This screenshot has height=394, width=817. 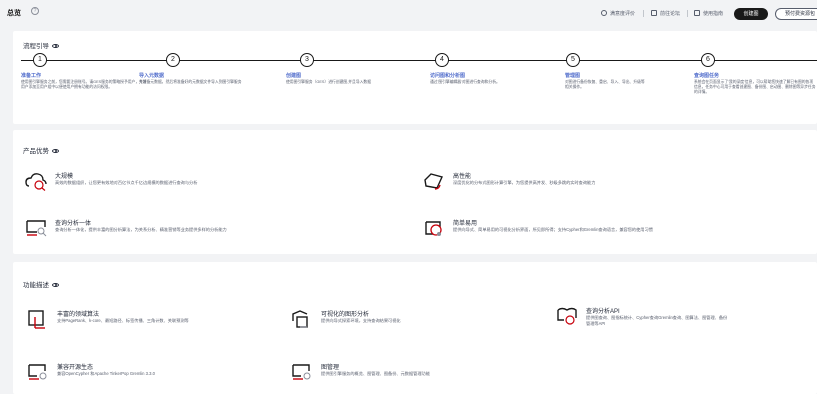 I want to click on rate-link-label: 满意度评价, so click(x=623, y=14).